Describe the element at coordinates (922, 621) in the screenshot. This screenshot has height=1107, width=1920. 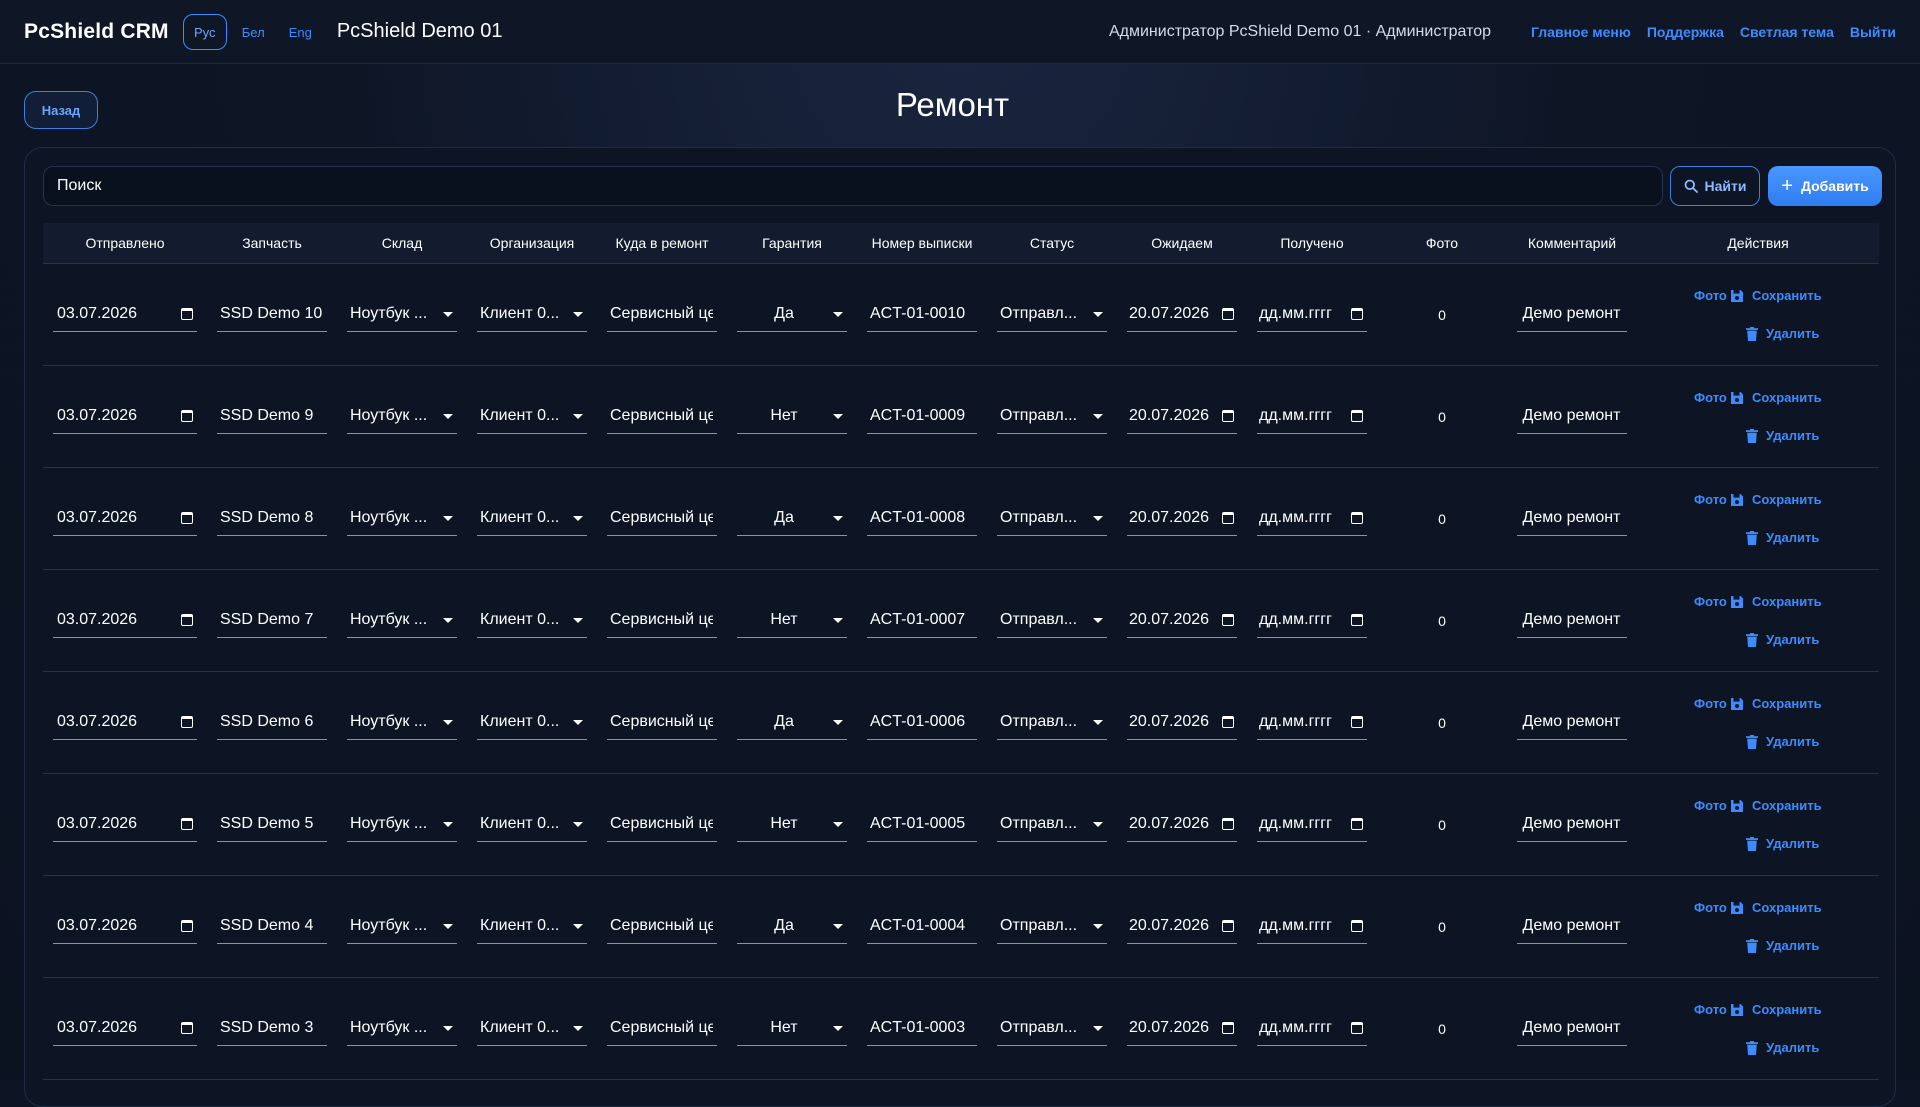
I see `statement-number-input: ACT-01-0007` at that location.